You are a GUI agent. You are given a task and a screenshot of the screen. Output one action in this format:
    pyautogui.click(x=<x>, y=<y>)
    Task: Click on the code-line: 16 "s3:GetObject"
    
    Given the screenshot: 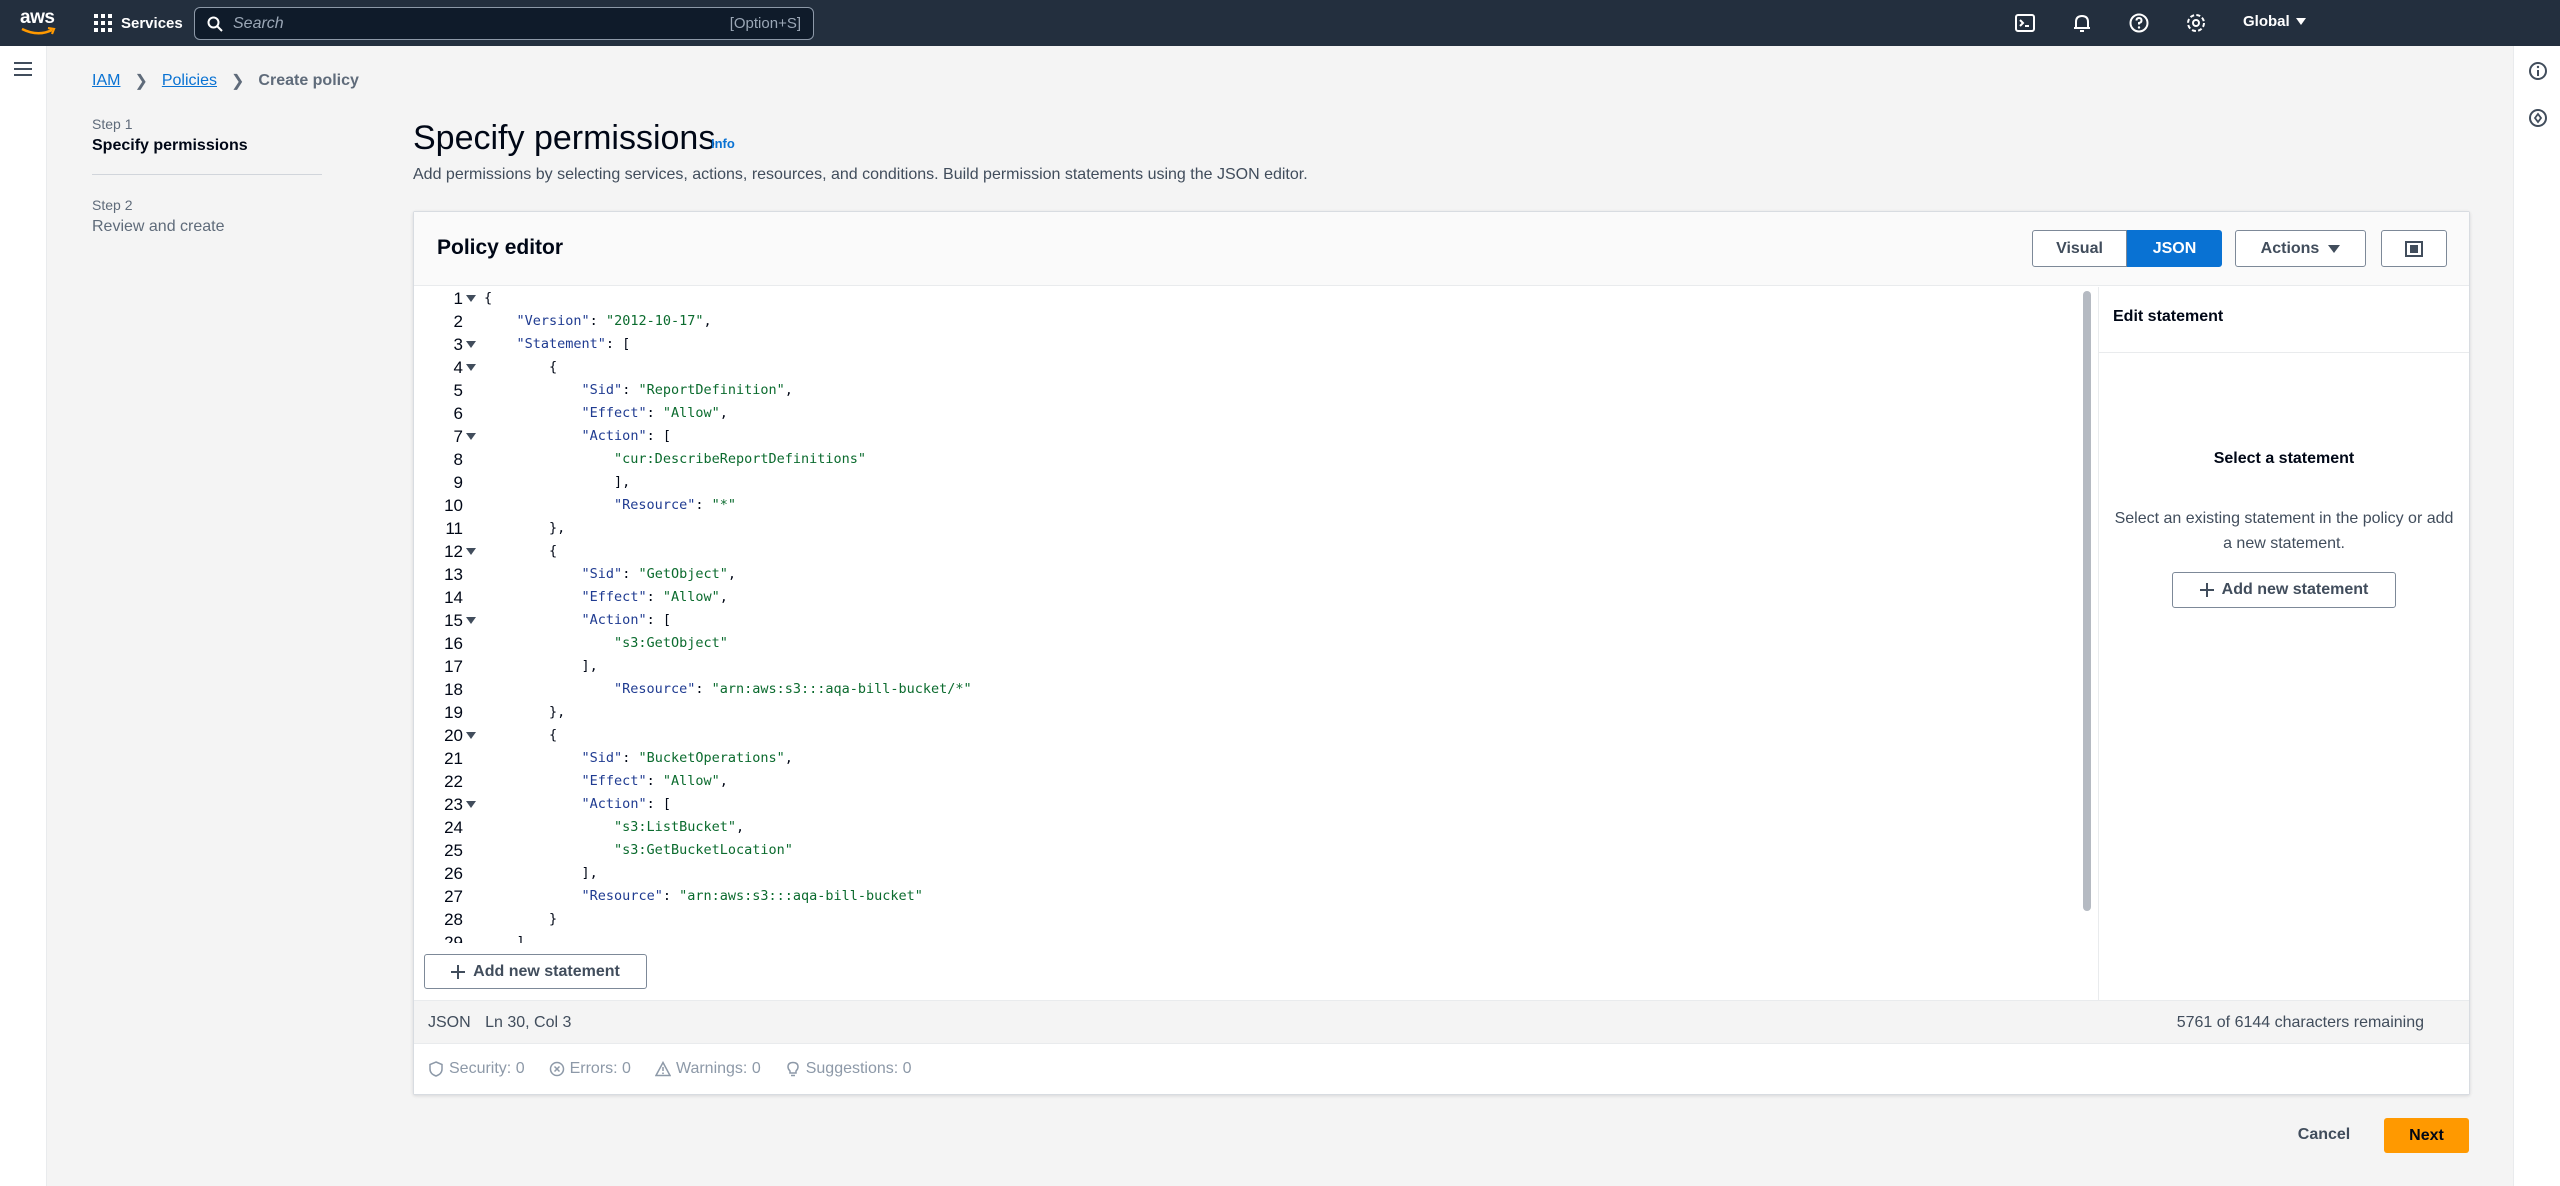 What is the action you would take?
    pyautogui.click(x=1249, y=643)
    